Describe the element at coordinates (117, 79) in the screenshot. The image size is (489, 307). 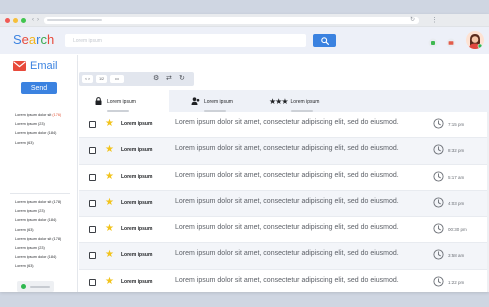
I see `more-button: •••` at that location.